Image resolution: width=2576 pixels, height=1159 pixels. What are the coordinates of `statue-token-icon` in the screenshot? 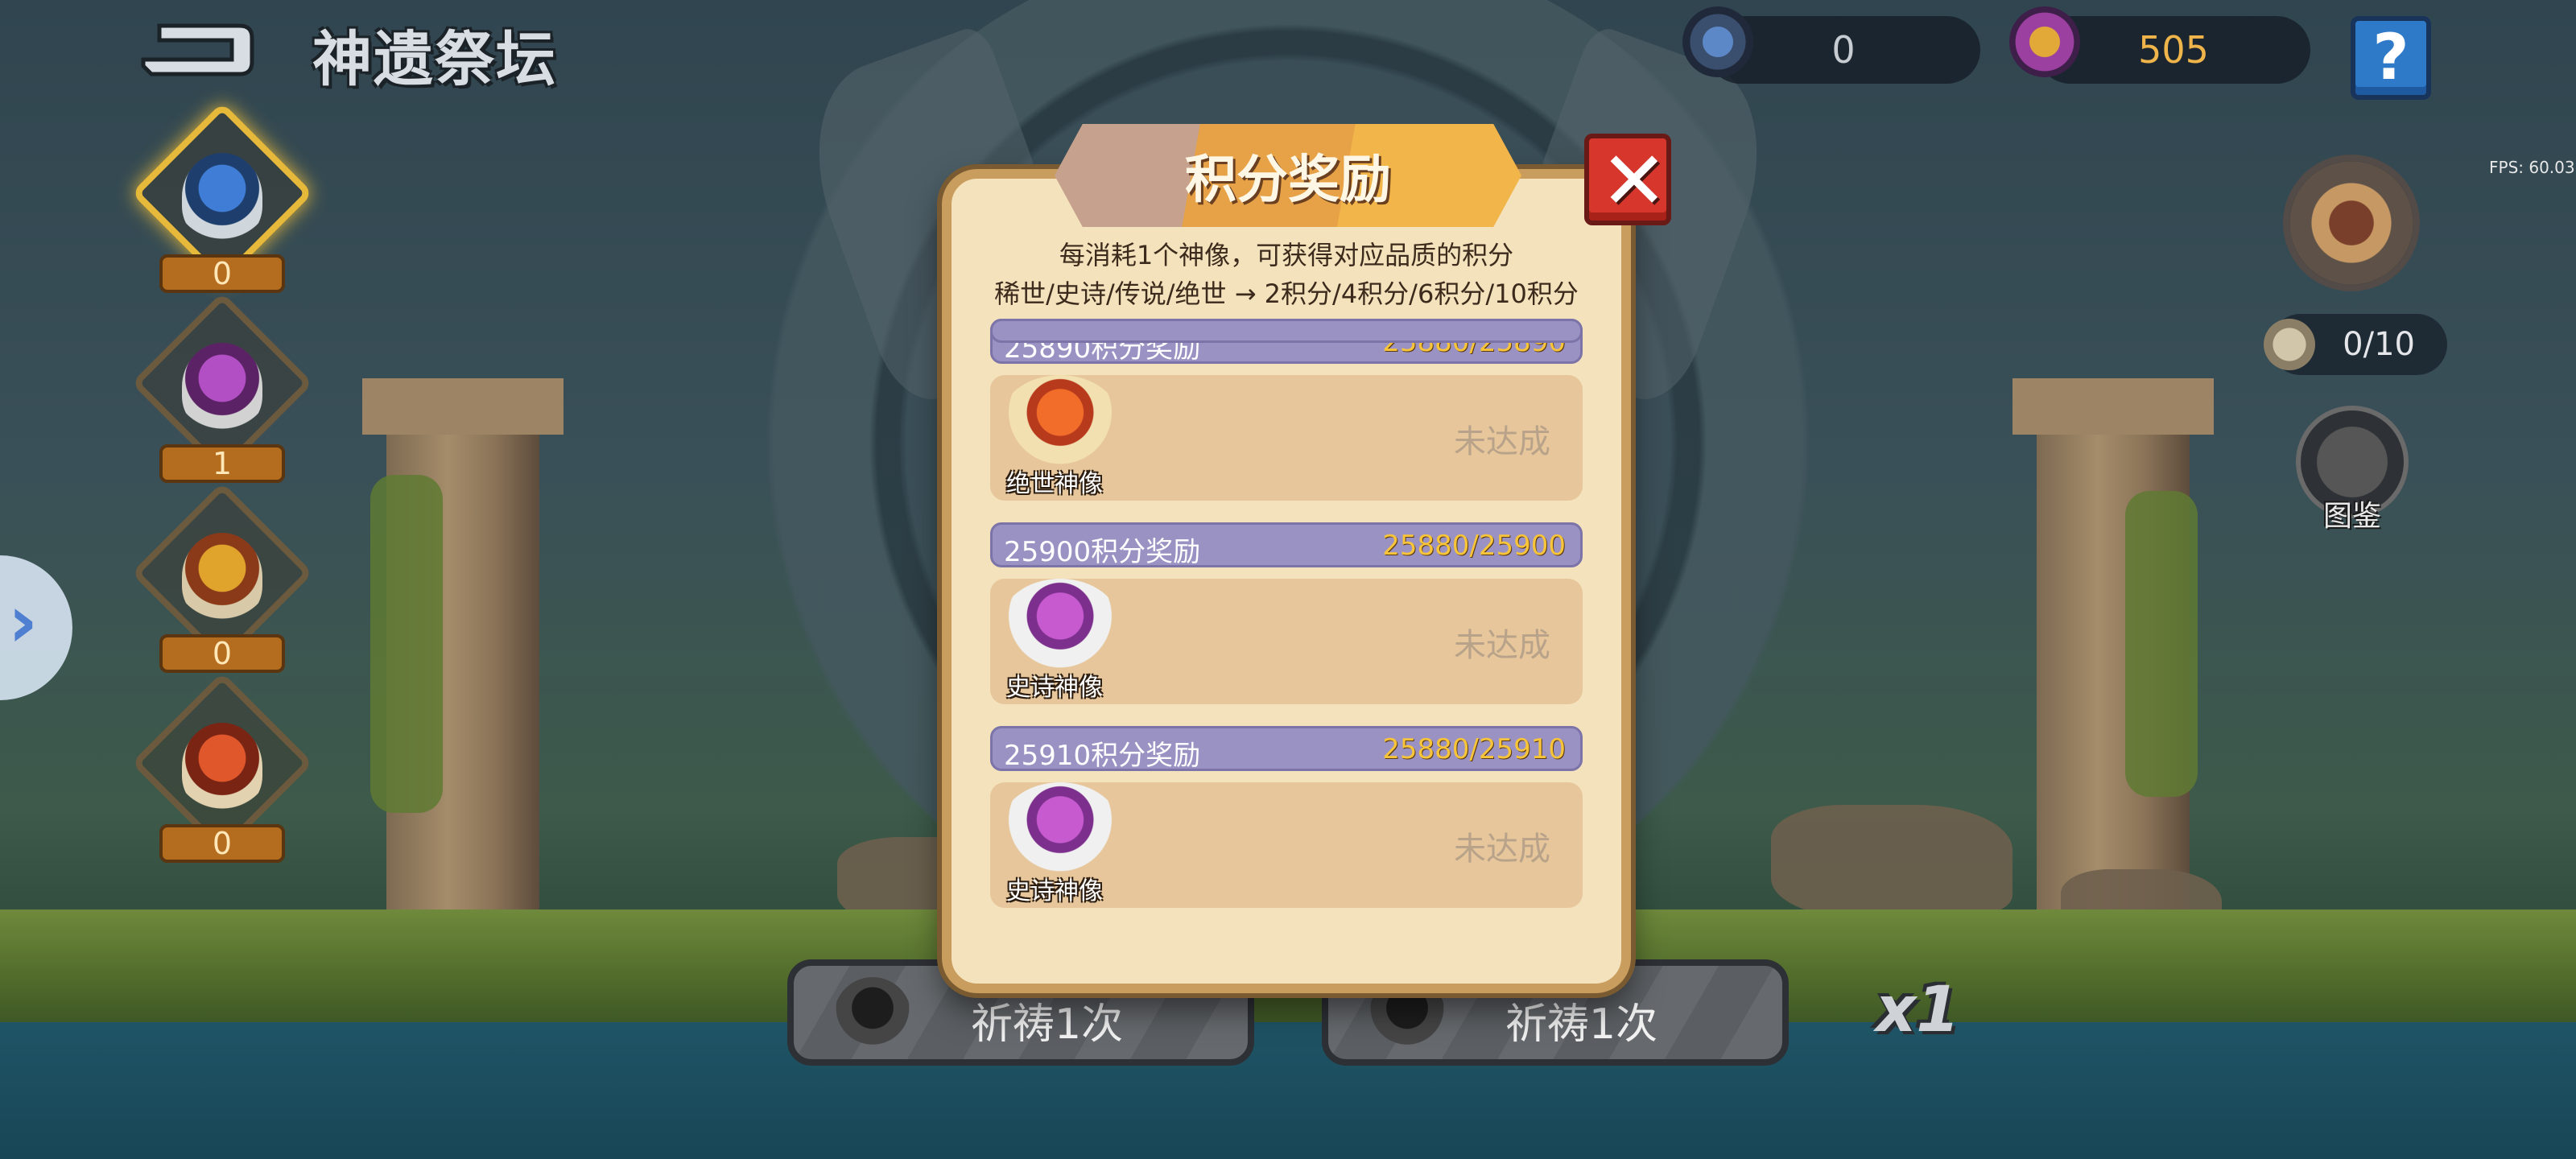 It's located at (1717, 41).